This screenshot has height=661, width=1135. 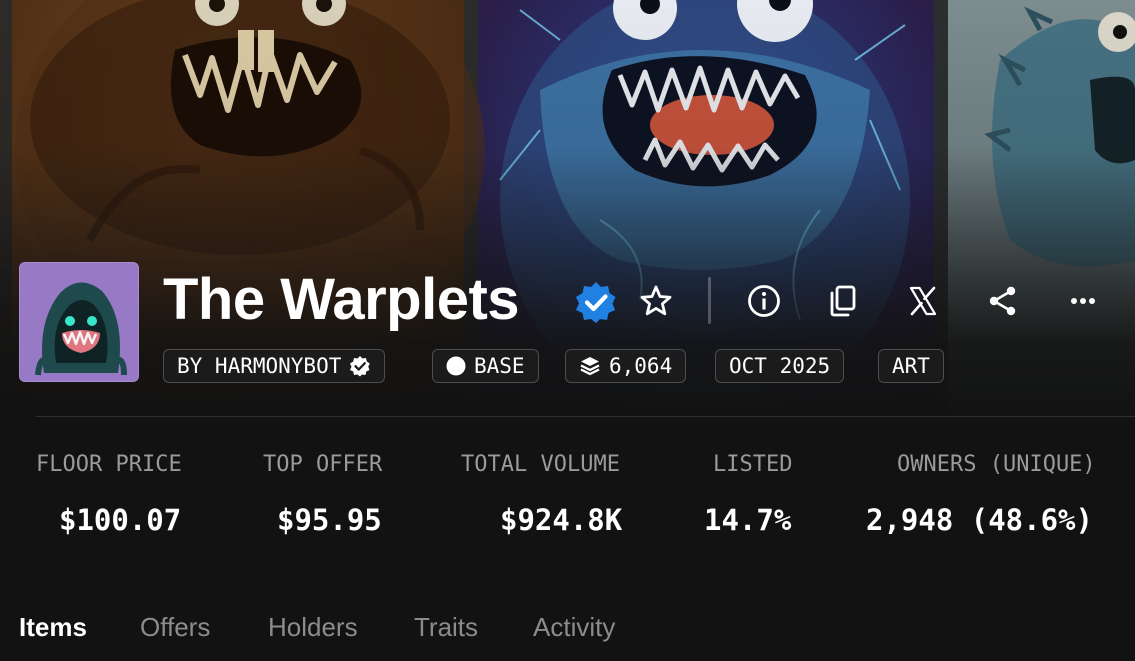 I want to click on chain-tag-label: BASE, so click(x=499, y=366).